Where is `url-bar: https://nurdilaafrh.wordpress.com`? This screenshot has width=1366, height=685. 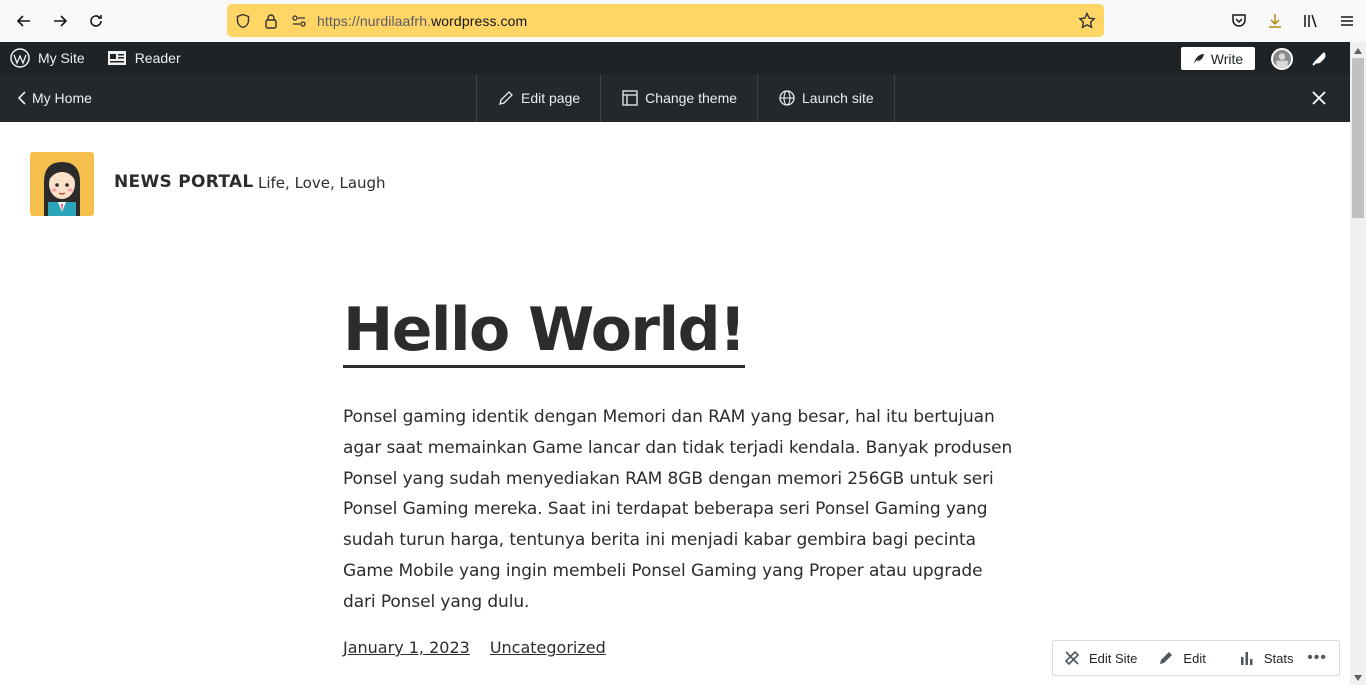
url-bar: https://nurdilaafrh.wordpress.com is located at coordinates (665, 20).